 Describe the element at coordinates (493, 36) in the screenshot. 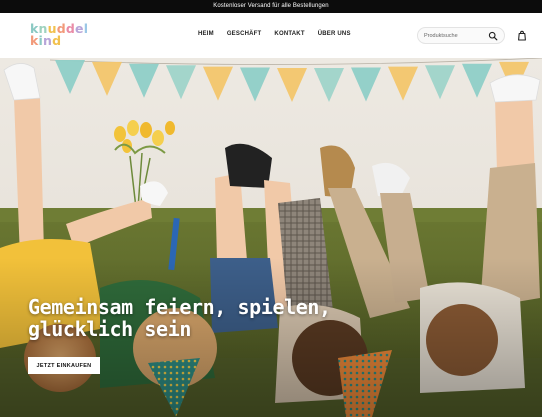

I see `search-icon` at that location.